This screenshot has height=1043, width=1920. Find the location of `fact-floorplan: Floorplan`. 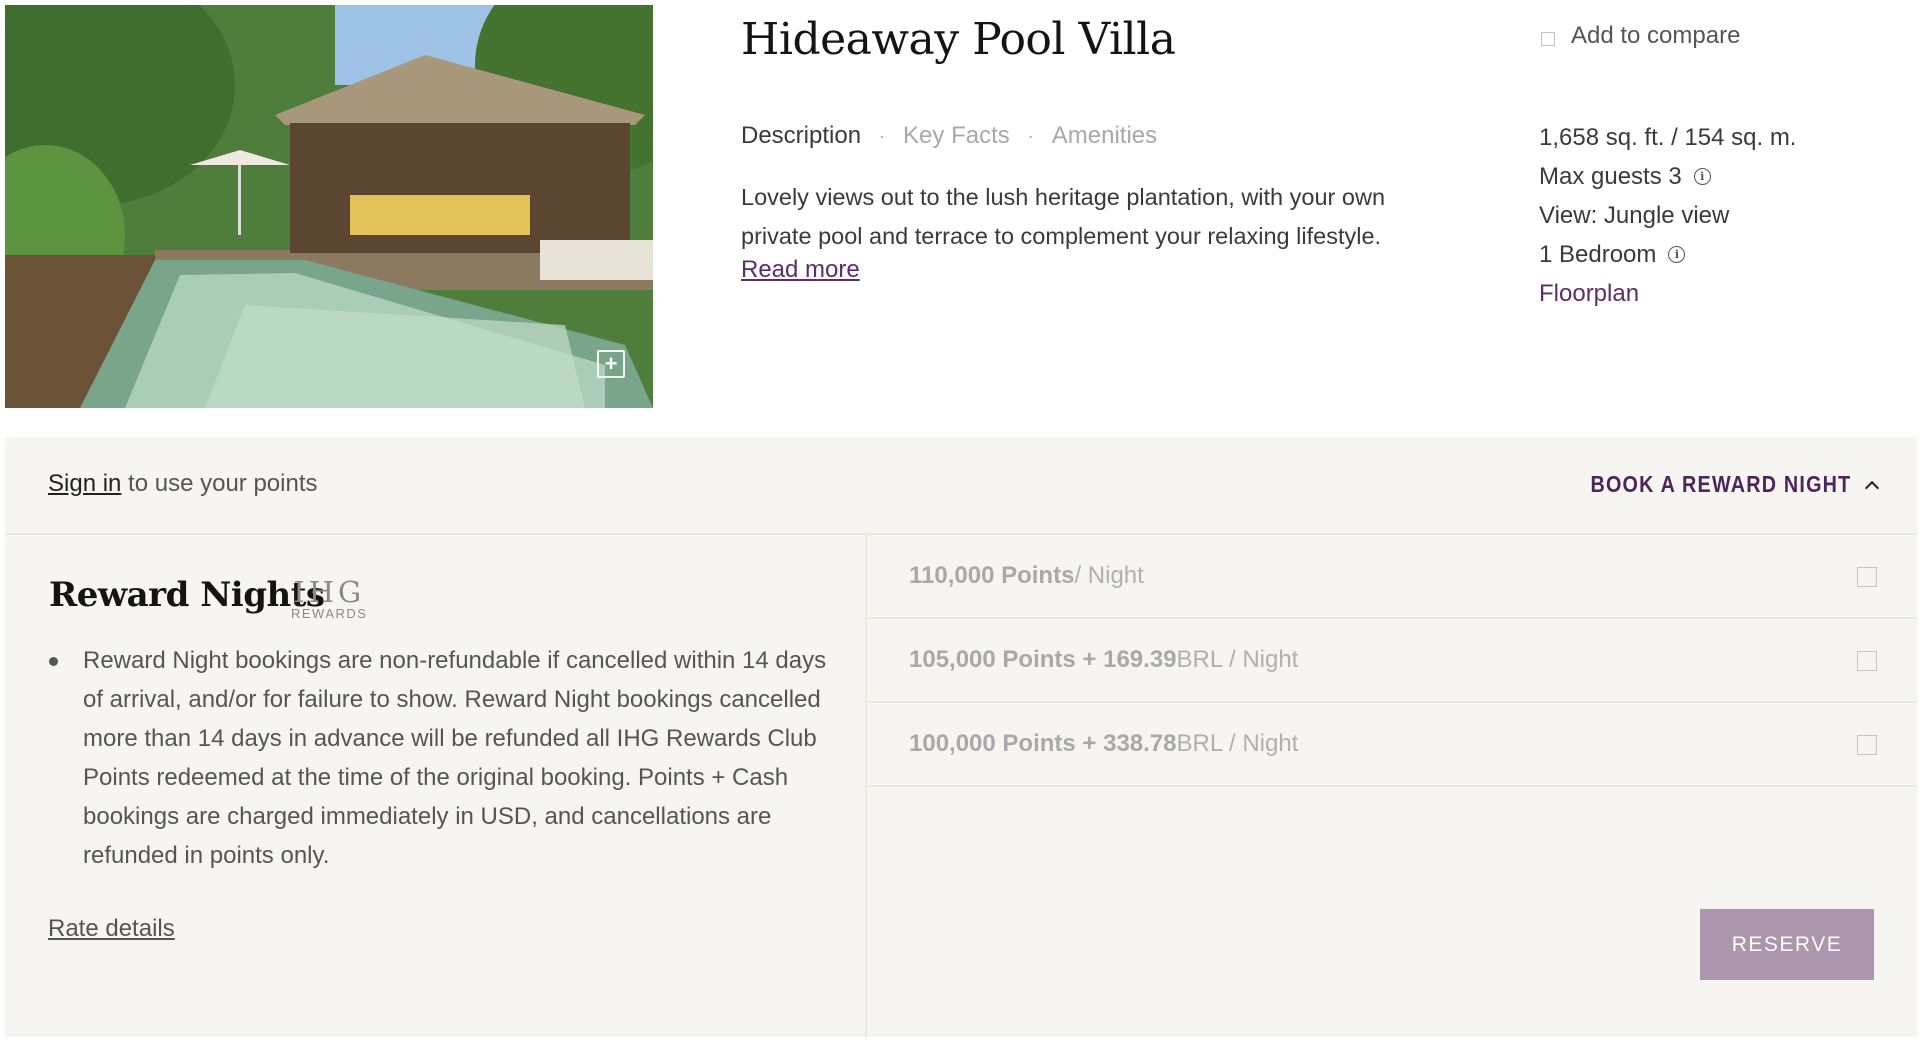

fact-floorplan: Floorplan is located at coordinates (1667, 293).